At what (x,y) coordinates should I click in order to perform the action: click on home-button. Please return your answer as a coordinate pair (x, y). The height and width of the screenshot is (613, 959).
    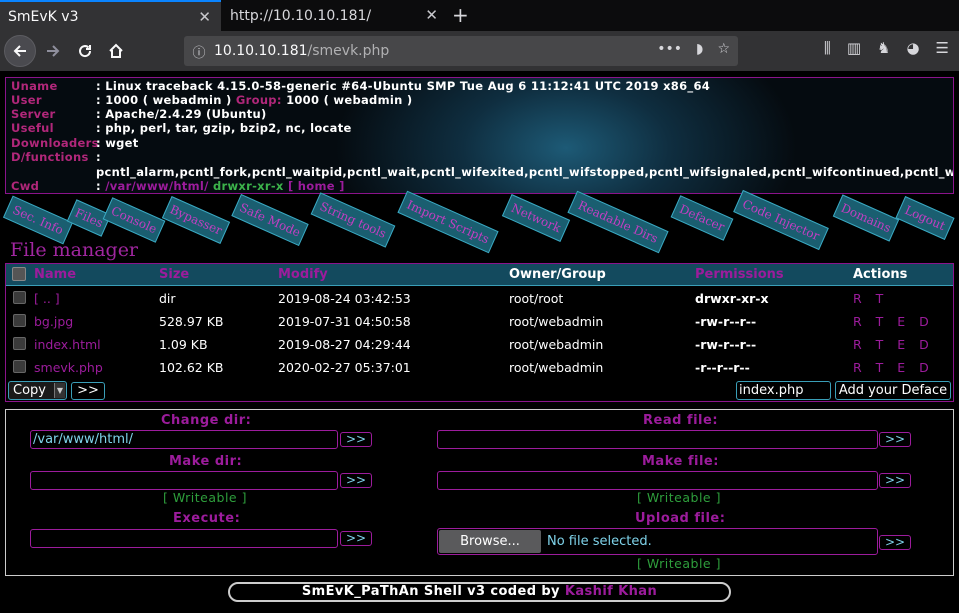
    Looking at the image, I should click on (116, 51).